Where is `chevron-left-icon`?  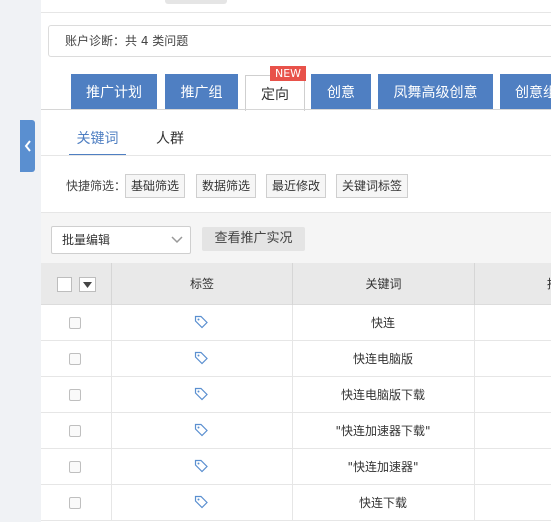 chevron-left-icon is located at coordinates (27, 146).